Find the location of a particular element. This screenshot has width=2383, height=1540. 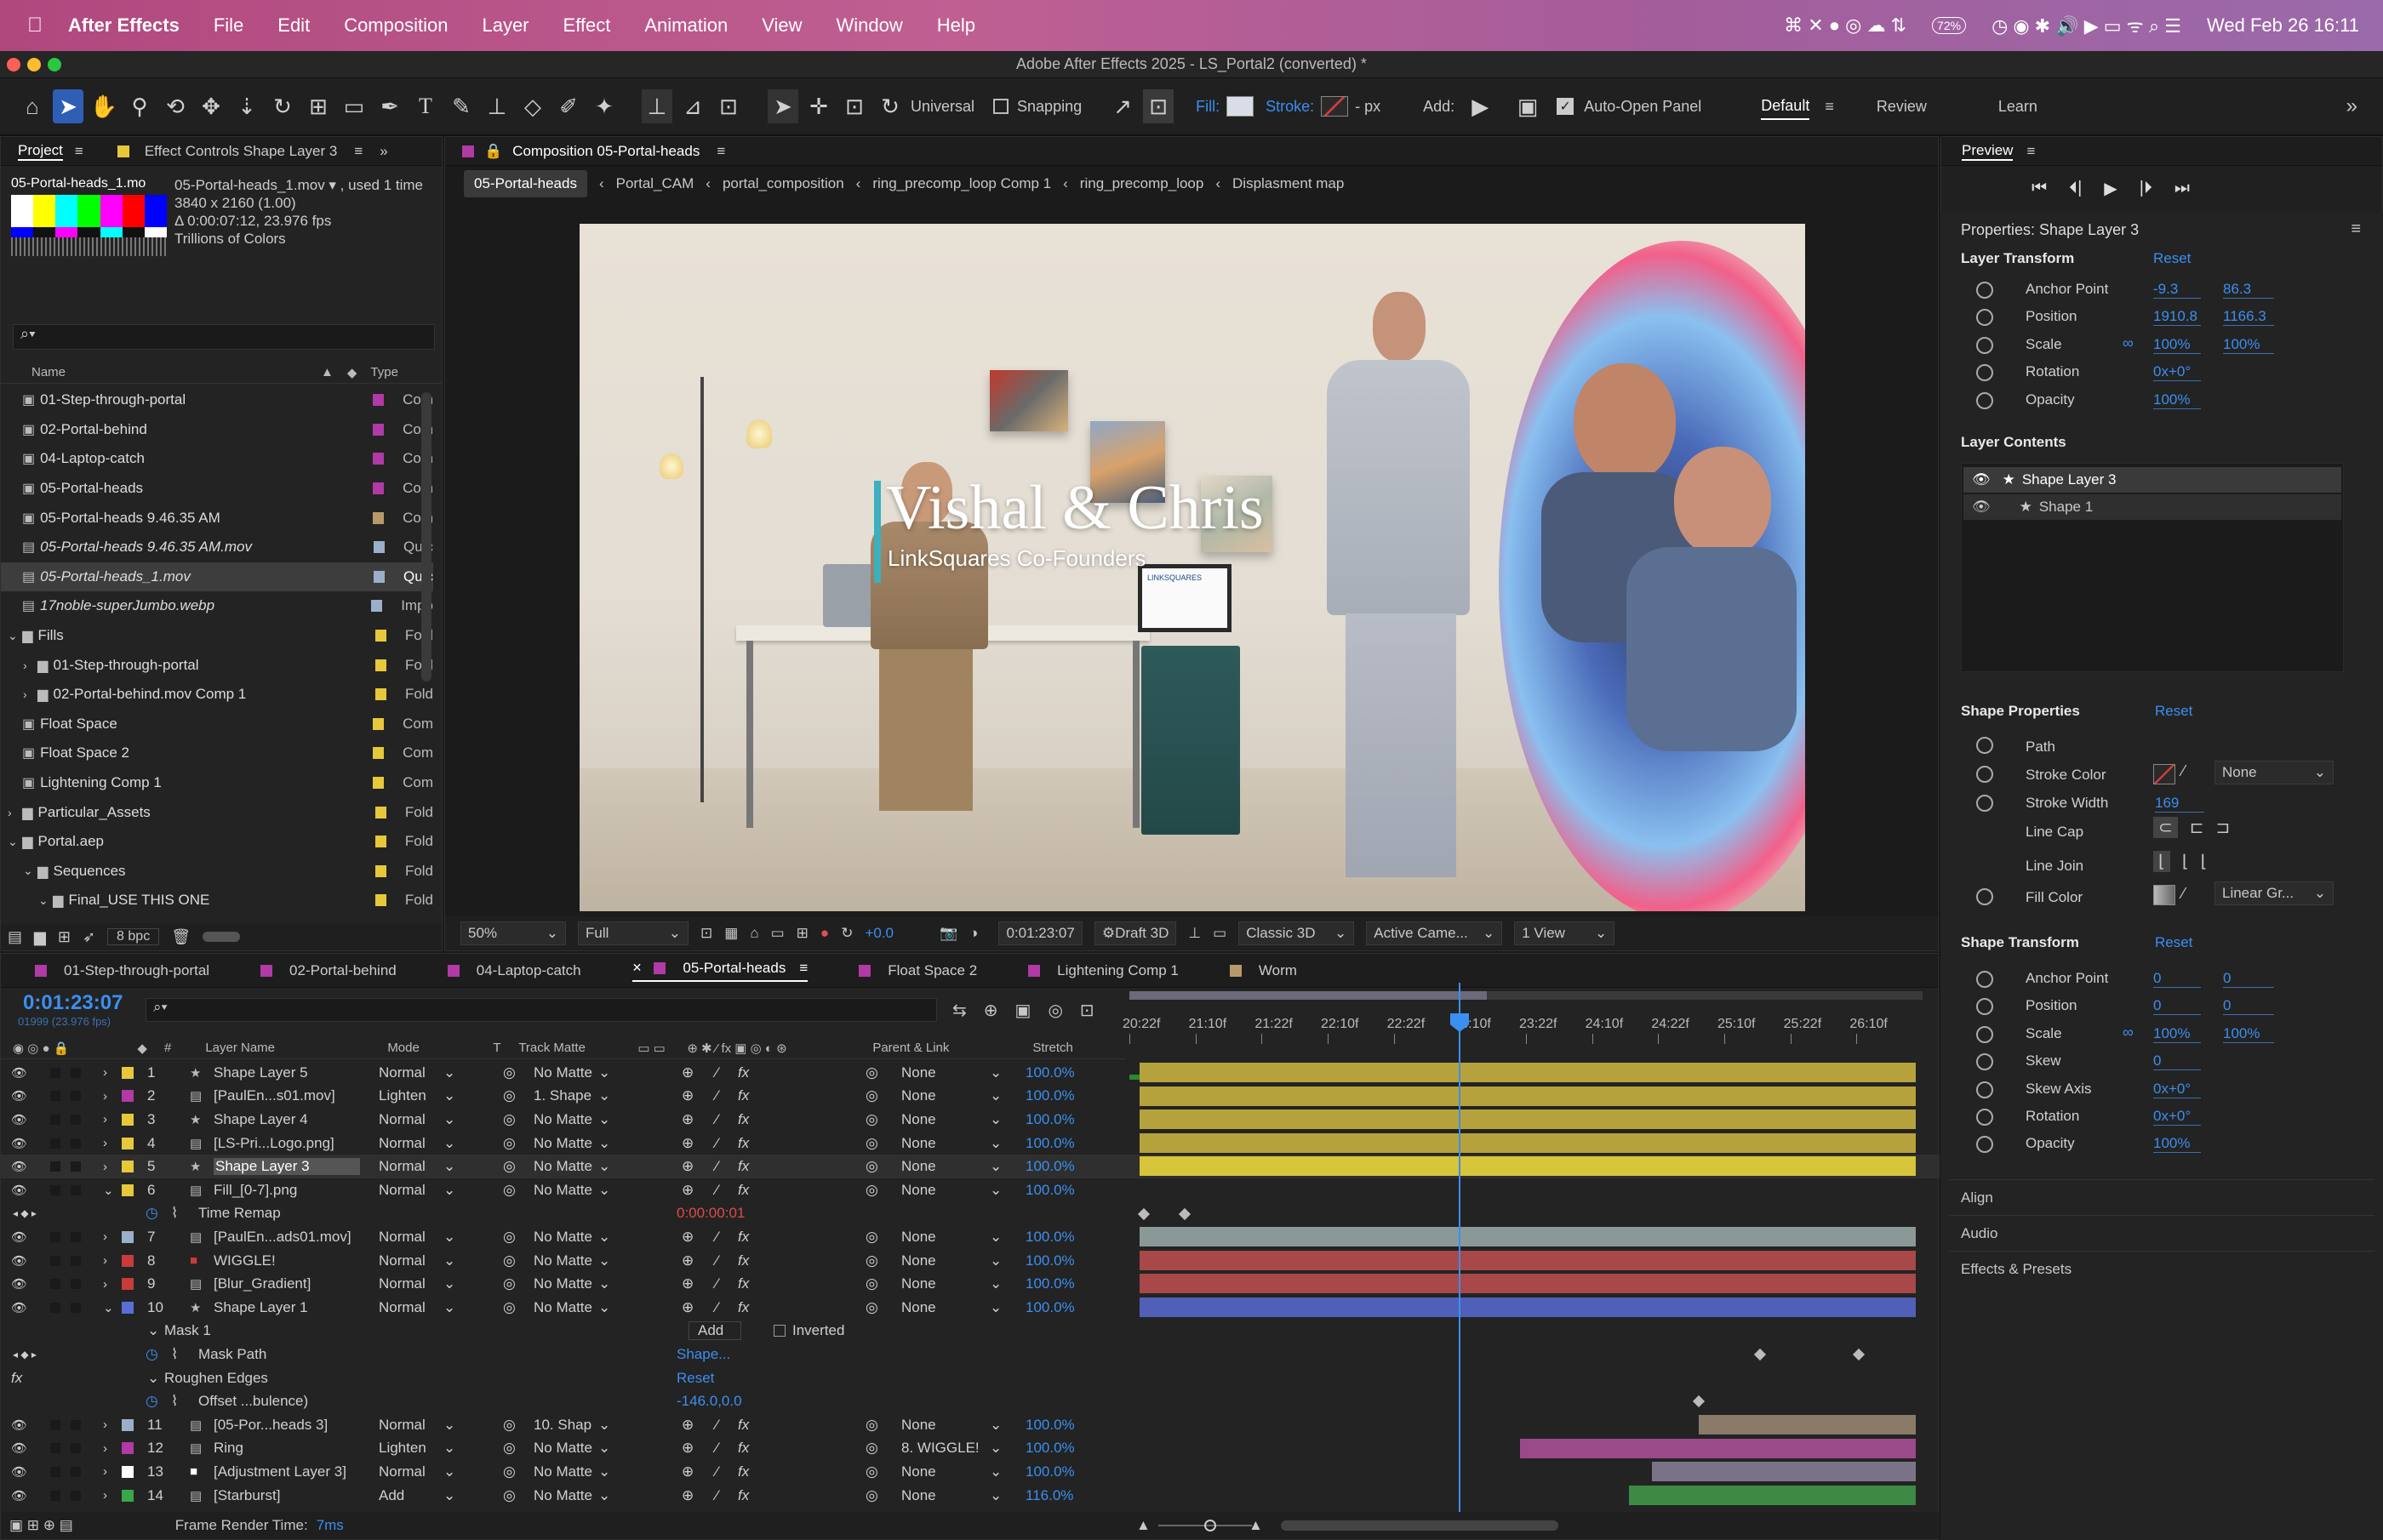

project-item: ⌄ ▆ Fills Fold is located at coordinates (217, 636).